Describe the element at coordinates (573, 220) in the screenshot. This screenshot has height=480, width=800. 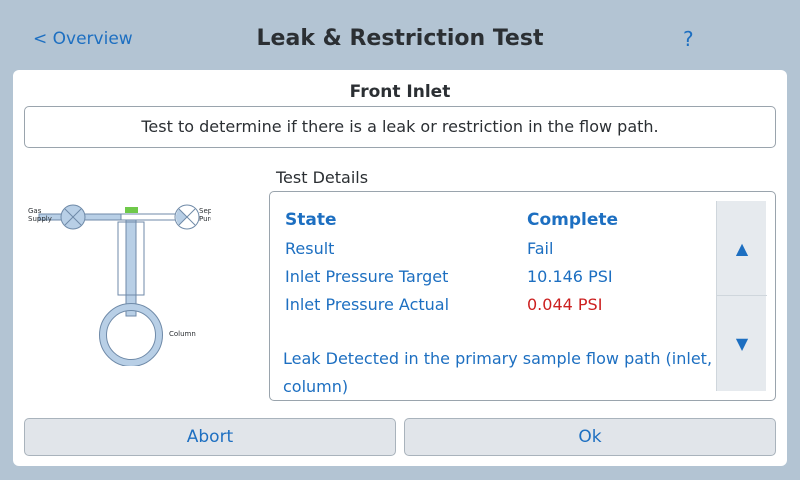
I see `detail-value: Complete` at that location.